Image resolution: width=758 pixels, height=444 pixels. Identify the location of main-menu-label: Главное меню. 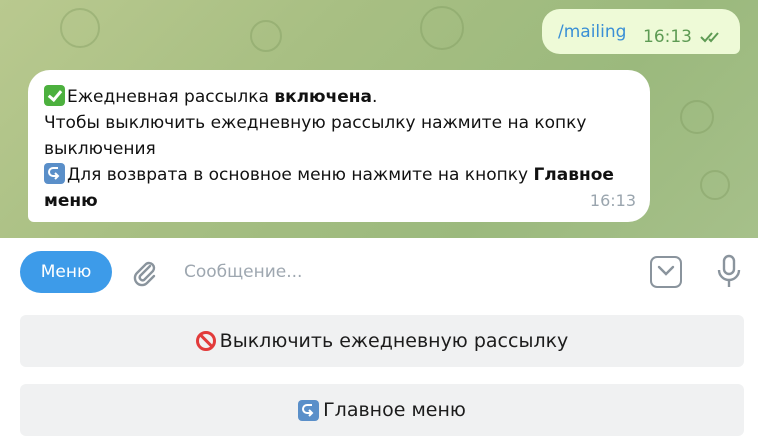
(394, 410).